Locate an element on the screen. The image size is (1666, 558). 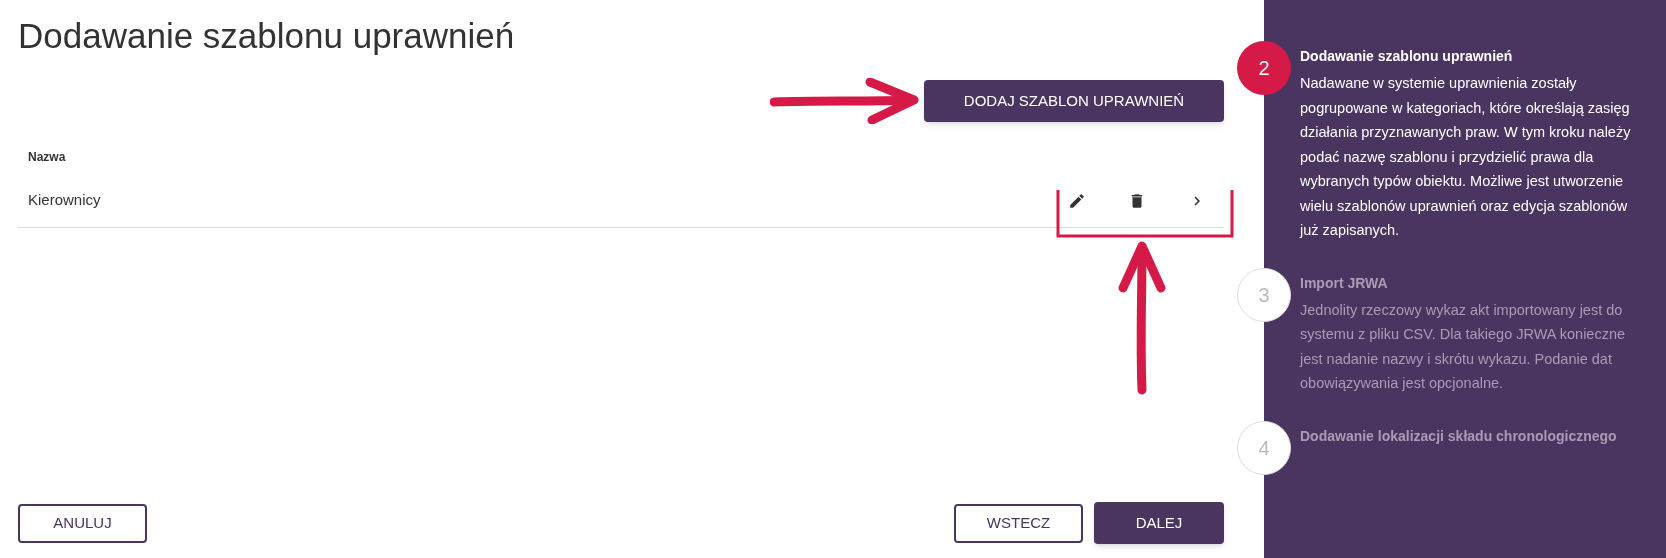
column-header: Nazwa is located at coordinates (47, 157).